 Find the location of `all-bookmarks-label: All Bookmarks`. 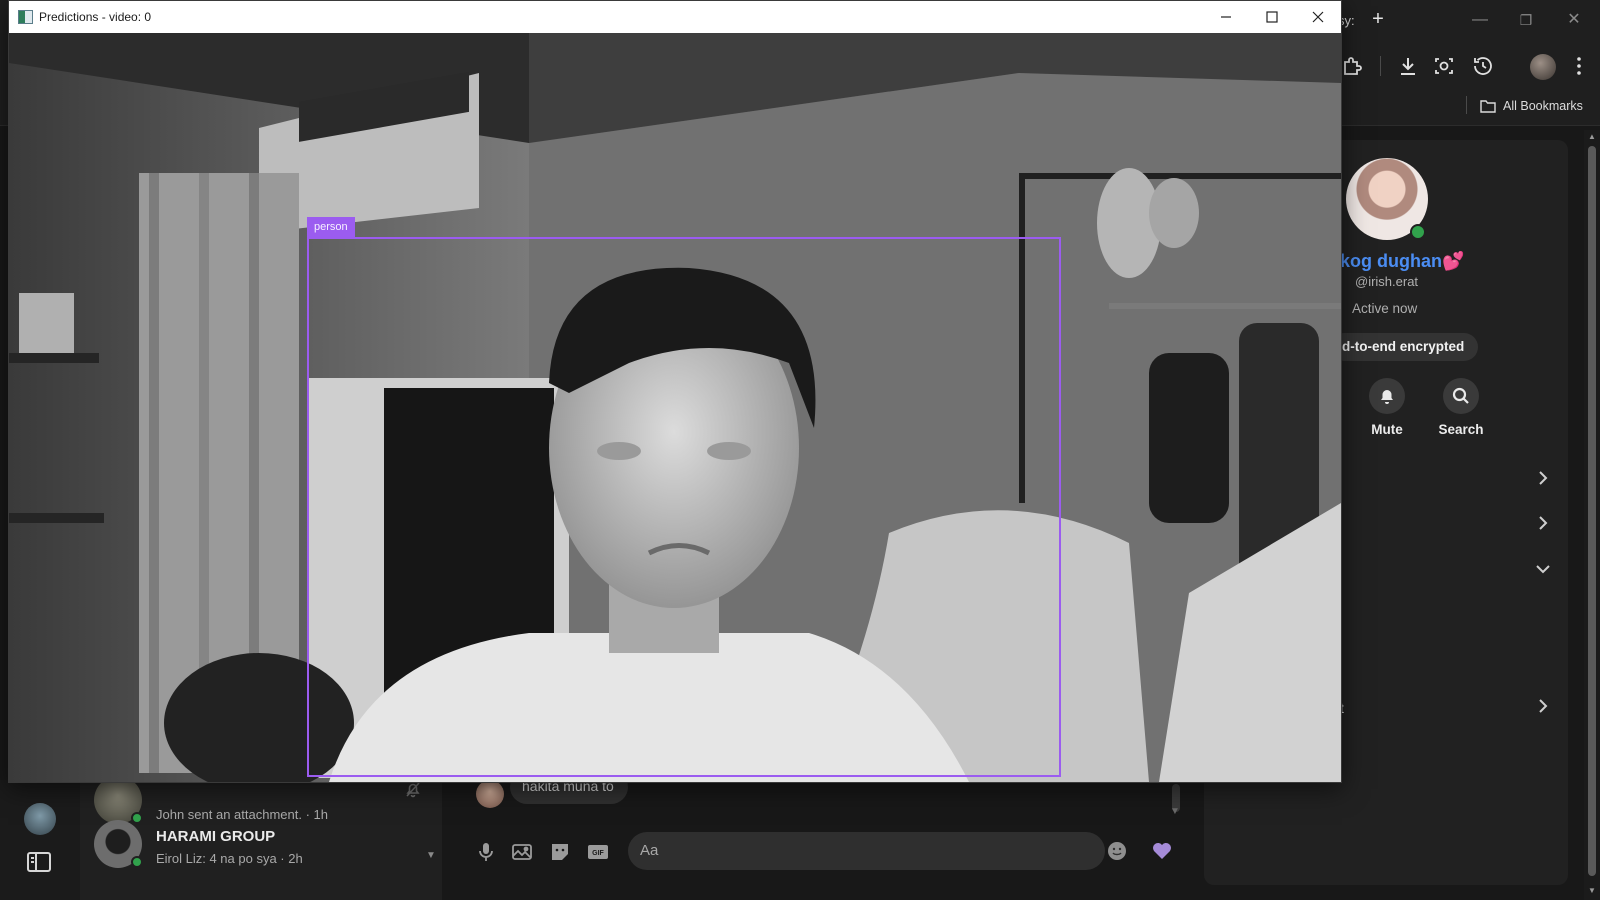

all-bookmarks-label: All Bookmarks is located at coordinates (1543, 106).